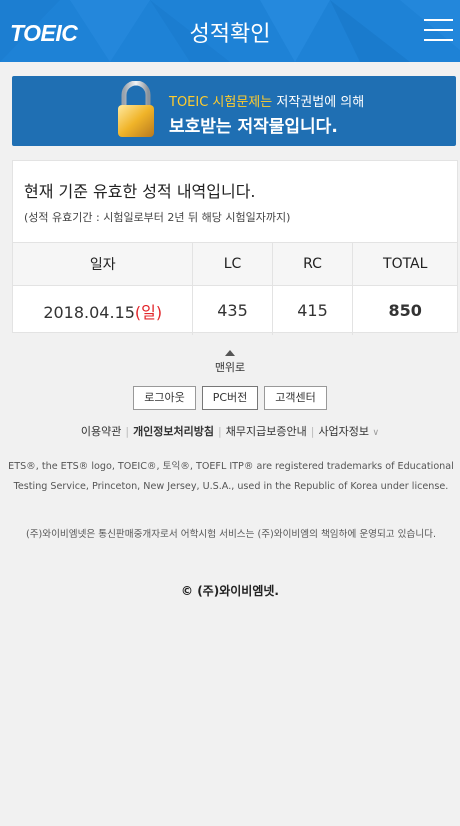 This screenshot has height=826, width=460. I want to click on logout-button: 로그아웃, so click(164, 398).